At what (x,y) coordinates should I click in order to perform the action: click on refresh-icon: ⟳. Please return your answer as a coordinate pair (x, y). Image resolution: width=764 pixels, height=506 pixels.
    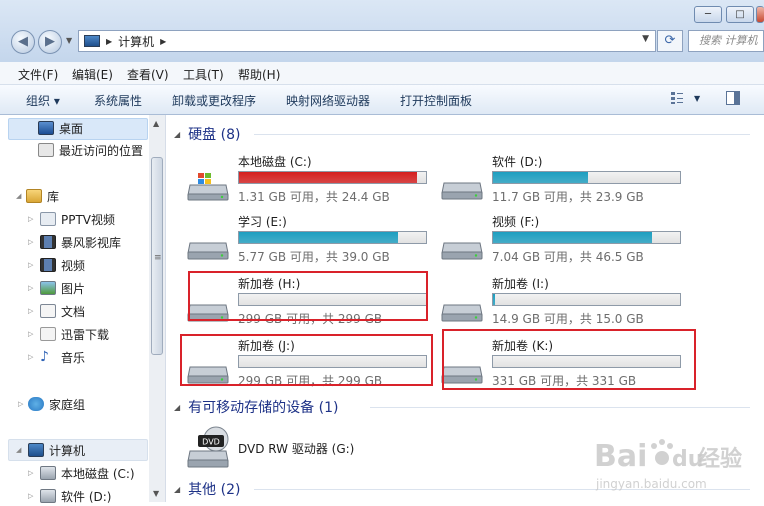
    Looking at the image, I should click on (670, 40).